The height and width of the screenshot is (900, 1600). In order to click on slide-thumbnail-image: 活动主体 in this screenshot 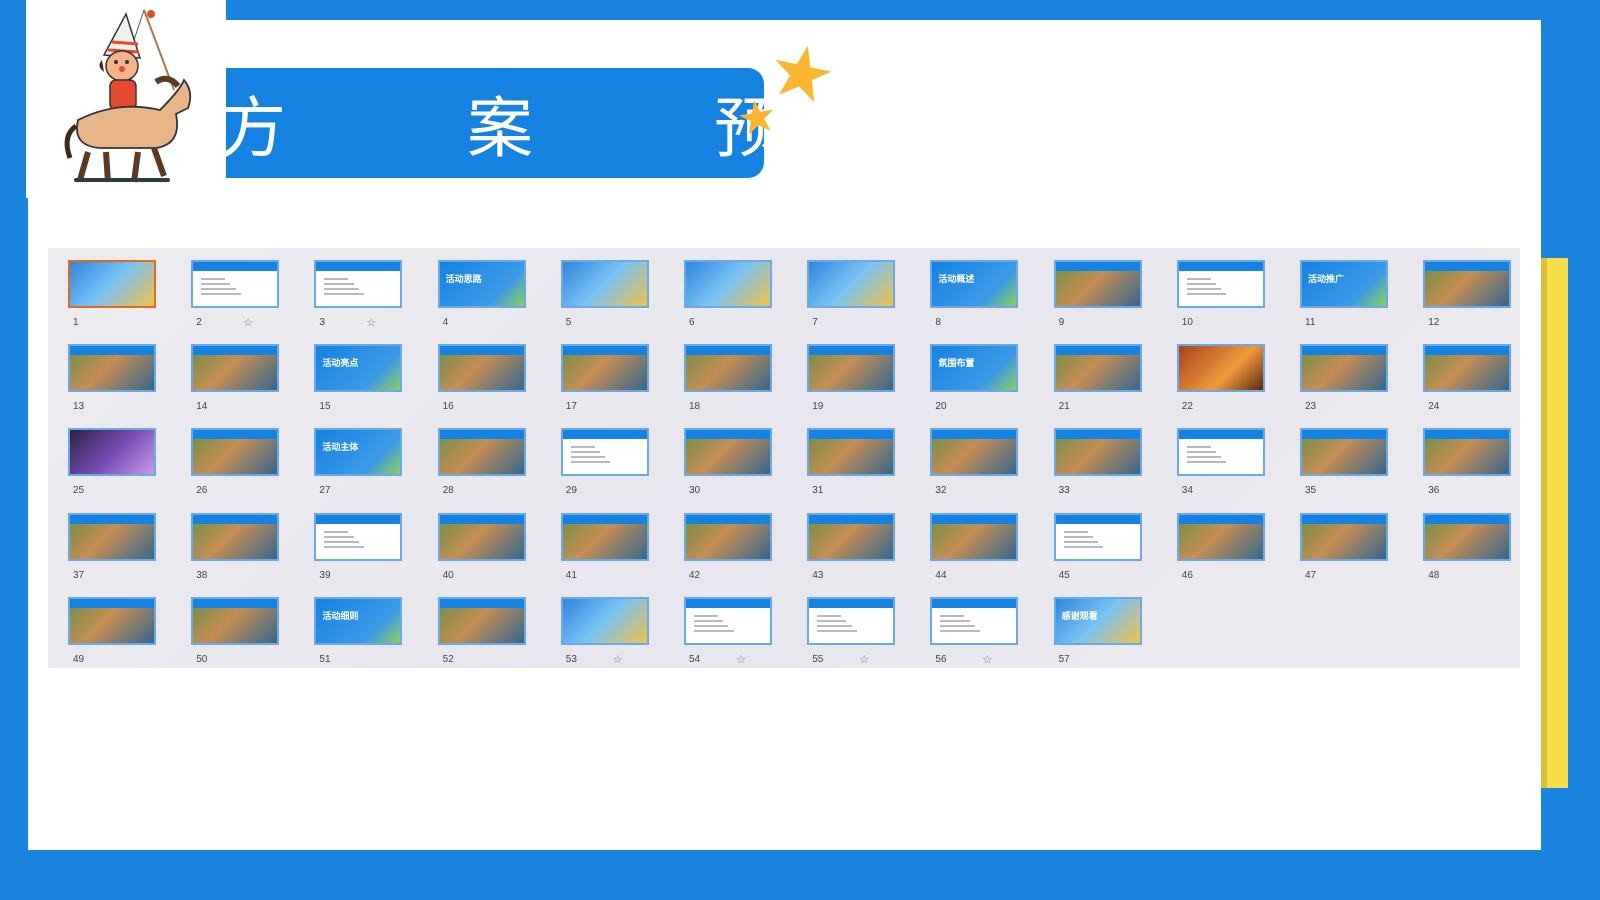, I will do `click(358, 452)`.